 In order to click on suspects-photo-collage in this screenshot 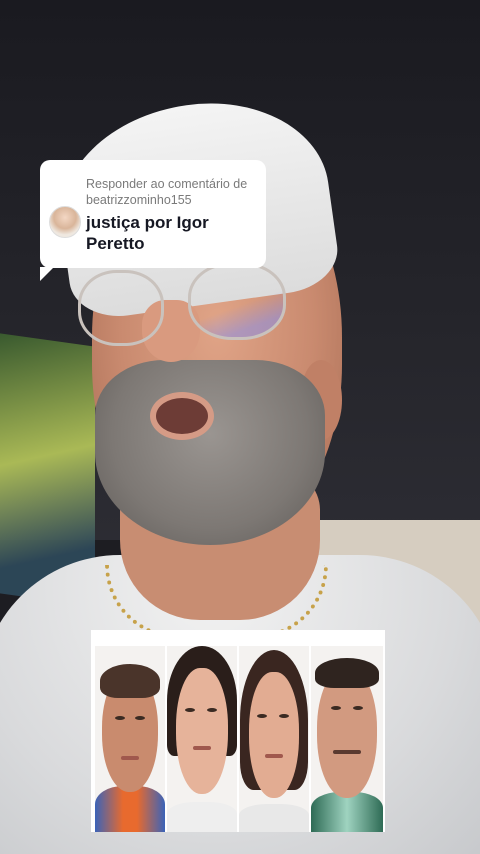, I will do `click(238, 731)`.